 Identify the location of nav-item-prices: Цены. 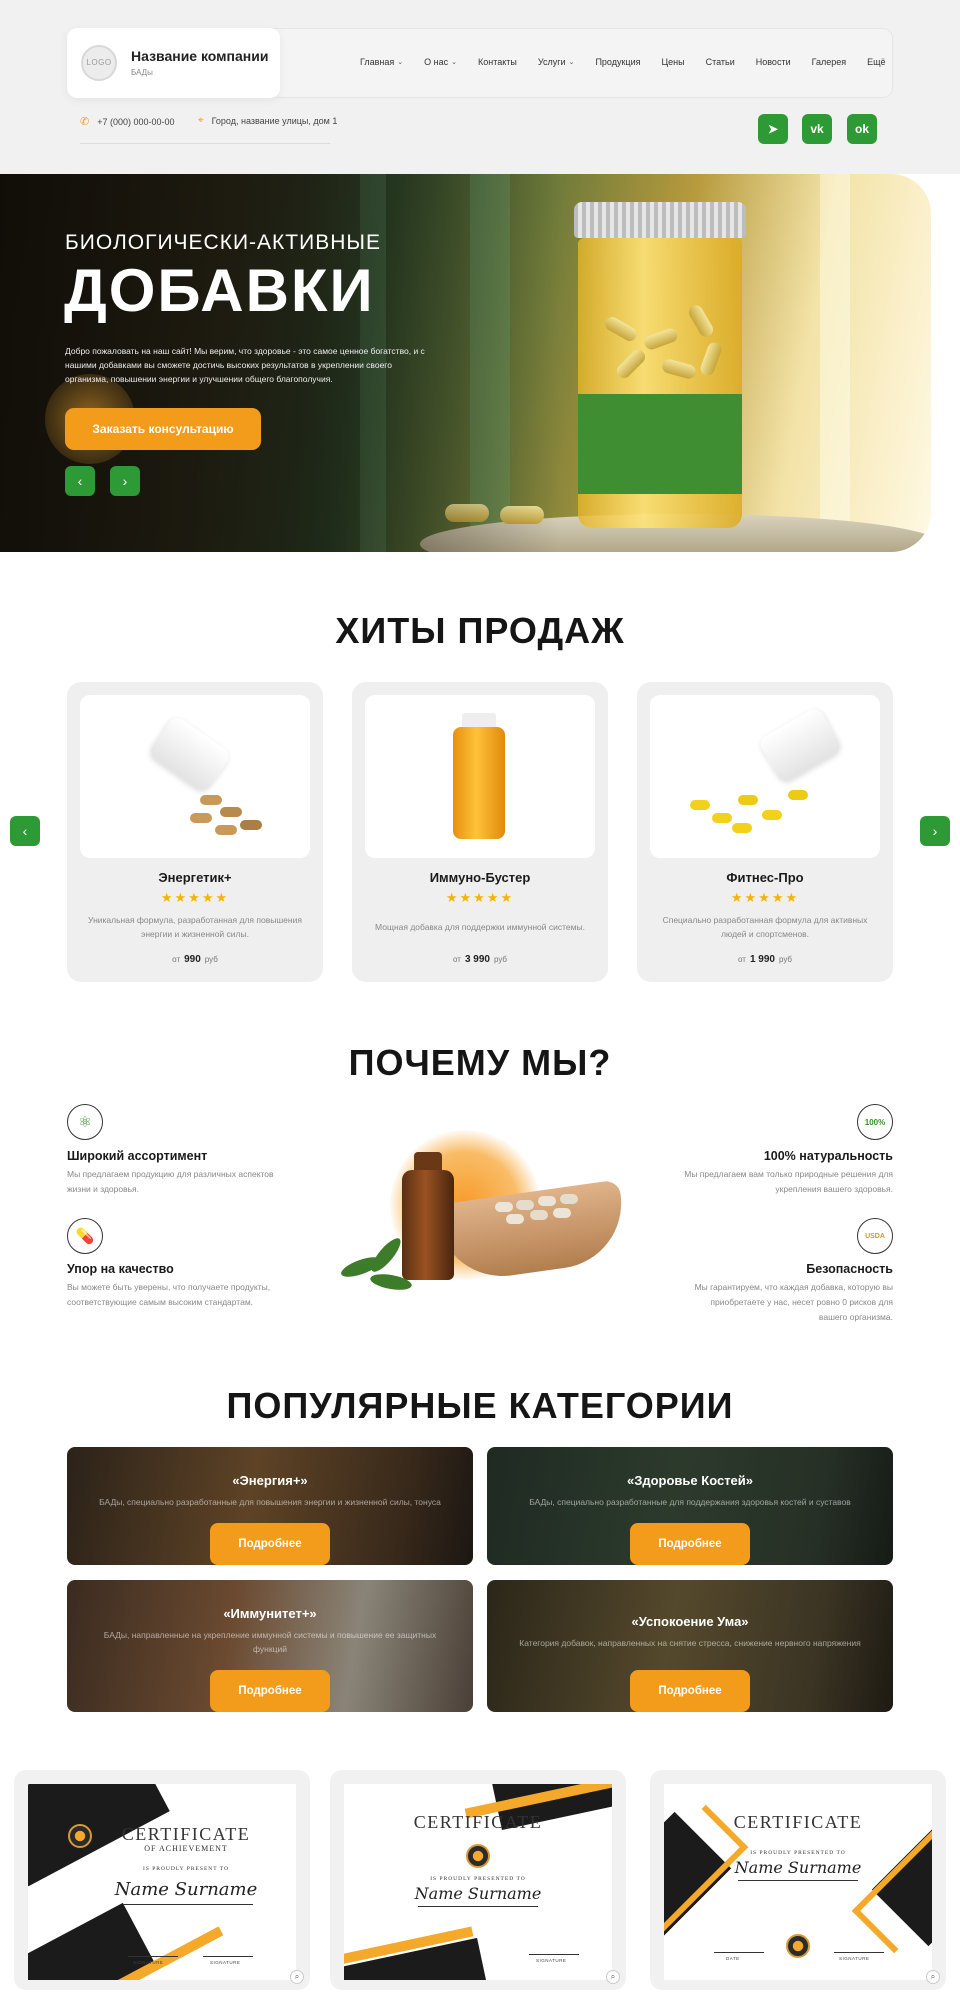
(672, 62).